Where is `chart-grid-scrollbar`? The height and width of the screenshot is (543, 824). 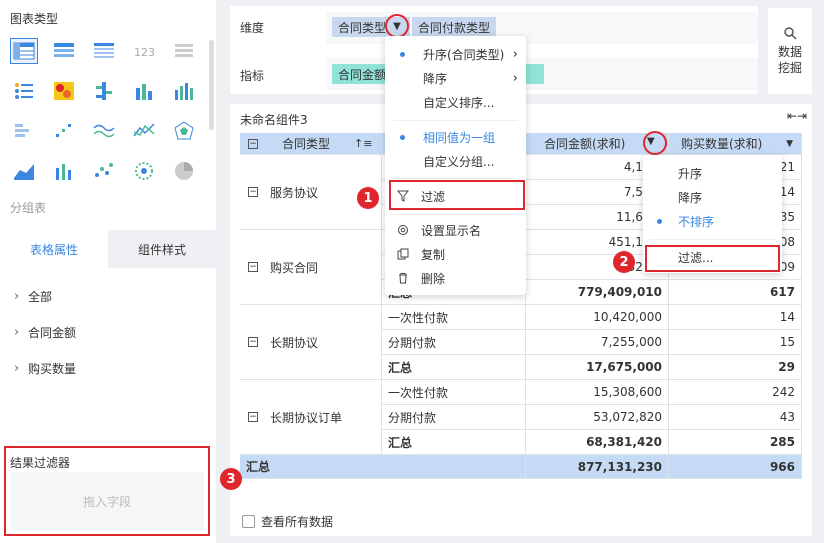
chart-grid-scrollbar is located at coordinates (211, 85).